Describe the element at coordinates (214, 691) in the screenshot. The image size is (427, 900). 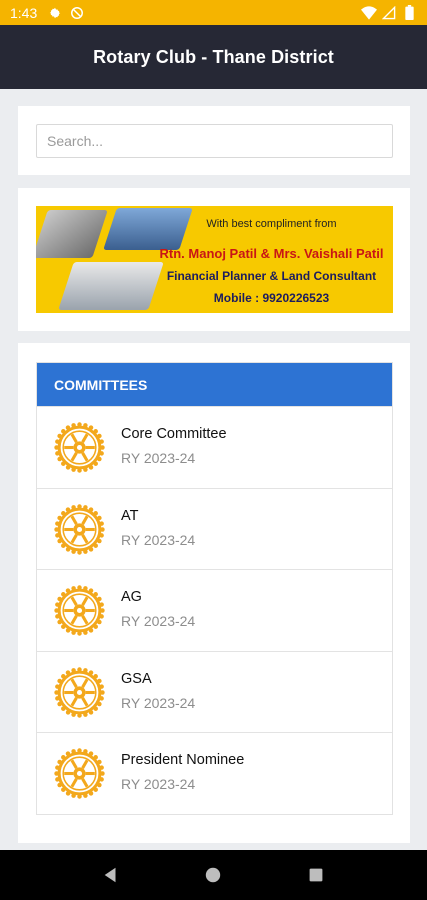
I see `committee-item: GSA RY 2023-24` at that location.